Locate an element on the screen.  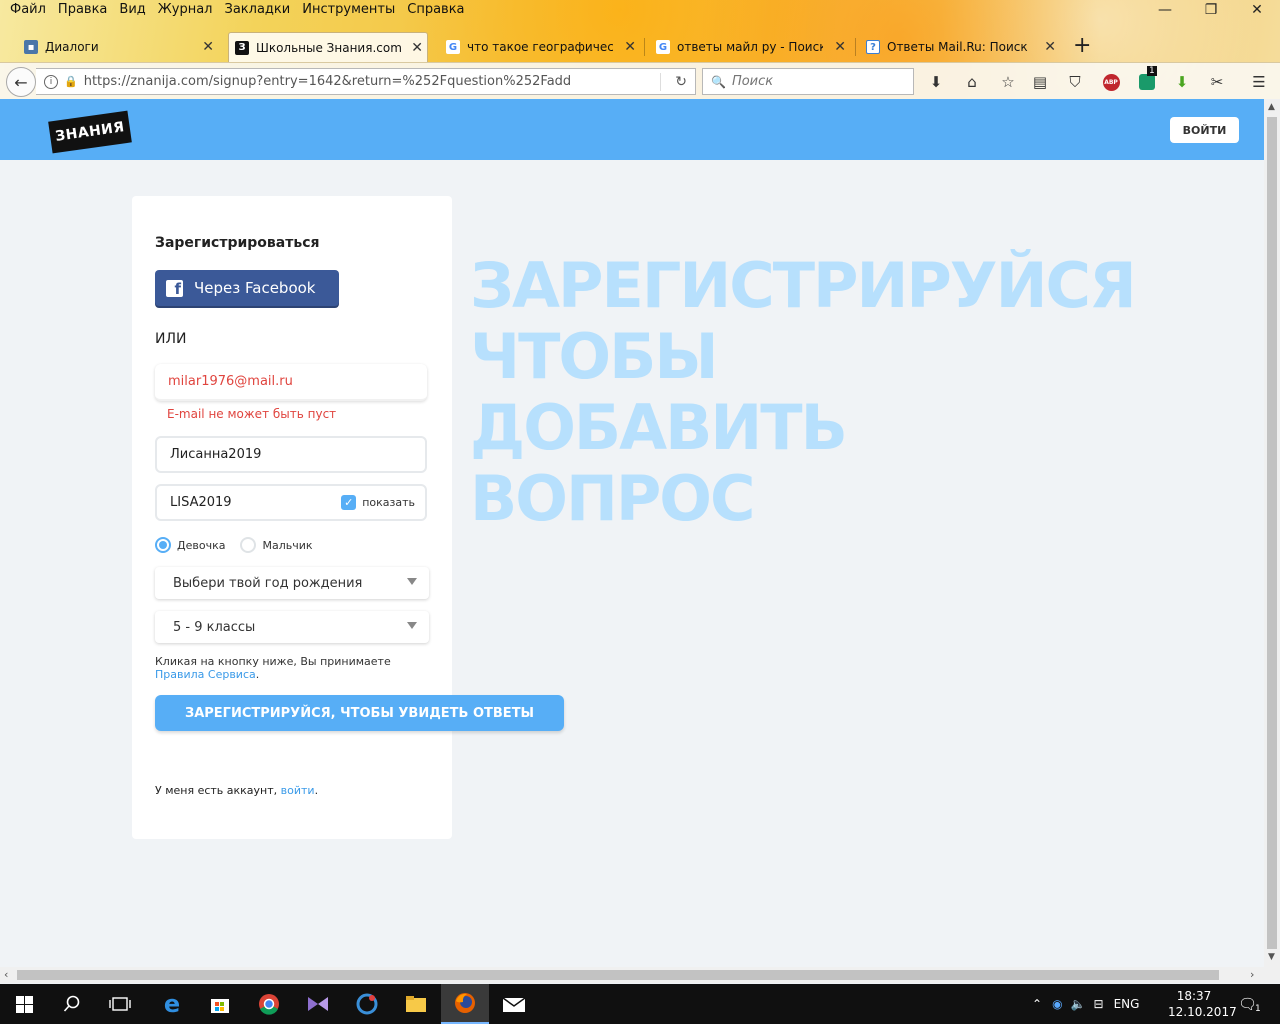
close-window-button: ✕ is located at coordinates (1257, 10).